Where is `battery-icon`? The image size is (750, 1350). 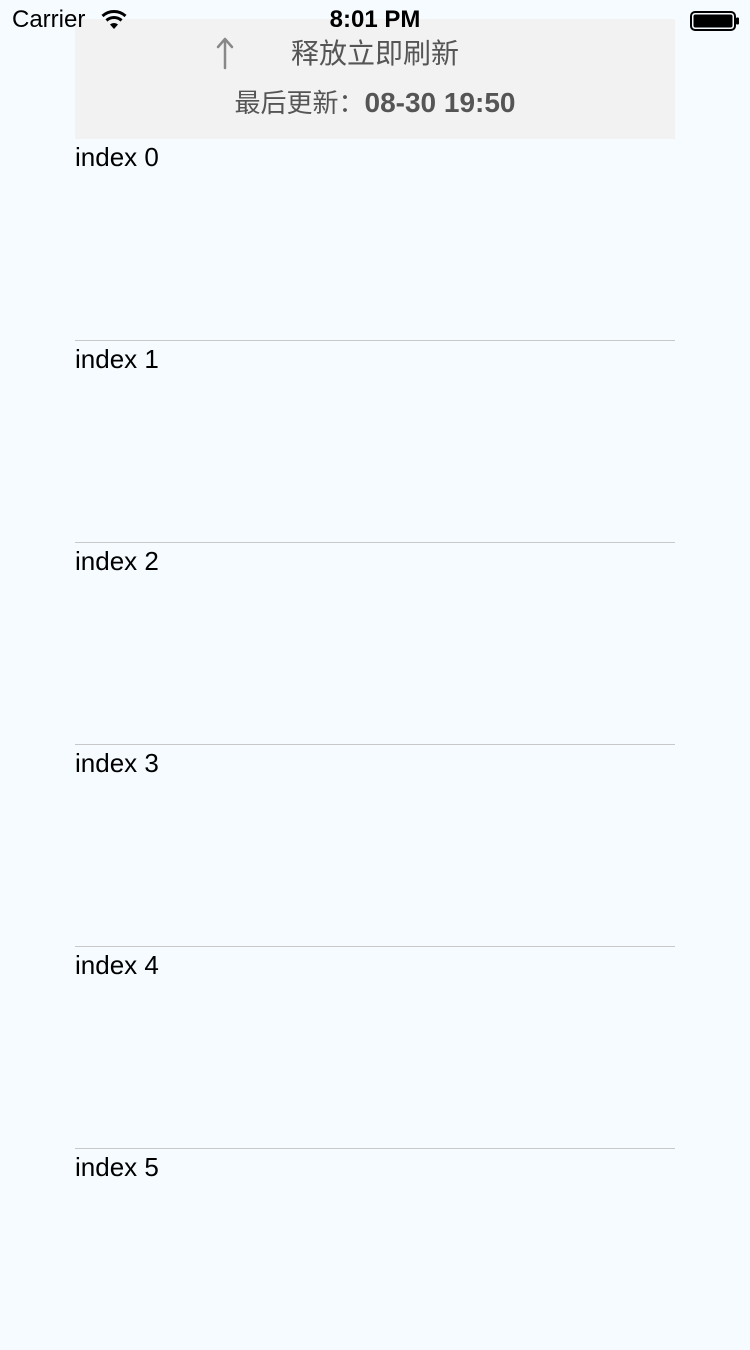
battery-icon is located at coordinates (714, 21).